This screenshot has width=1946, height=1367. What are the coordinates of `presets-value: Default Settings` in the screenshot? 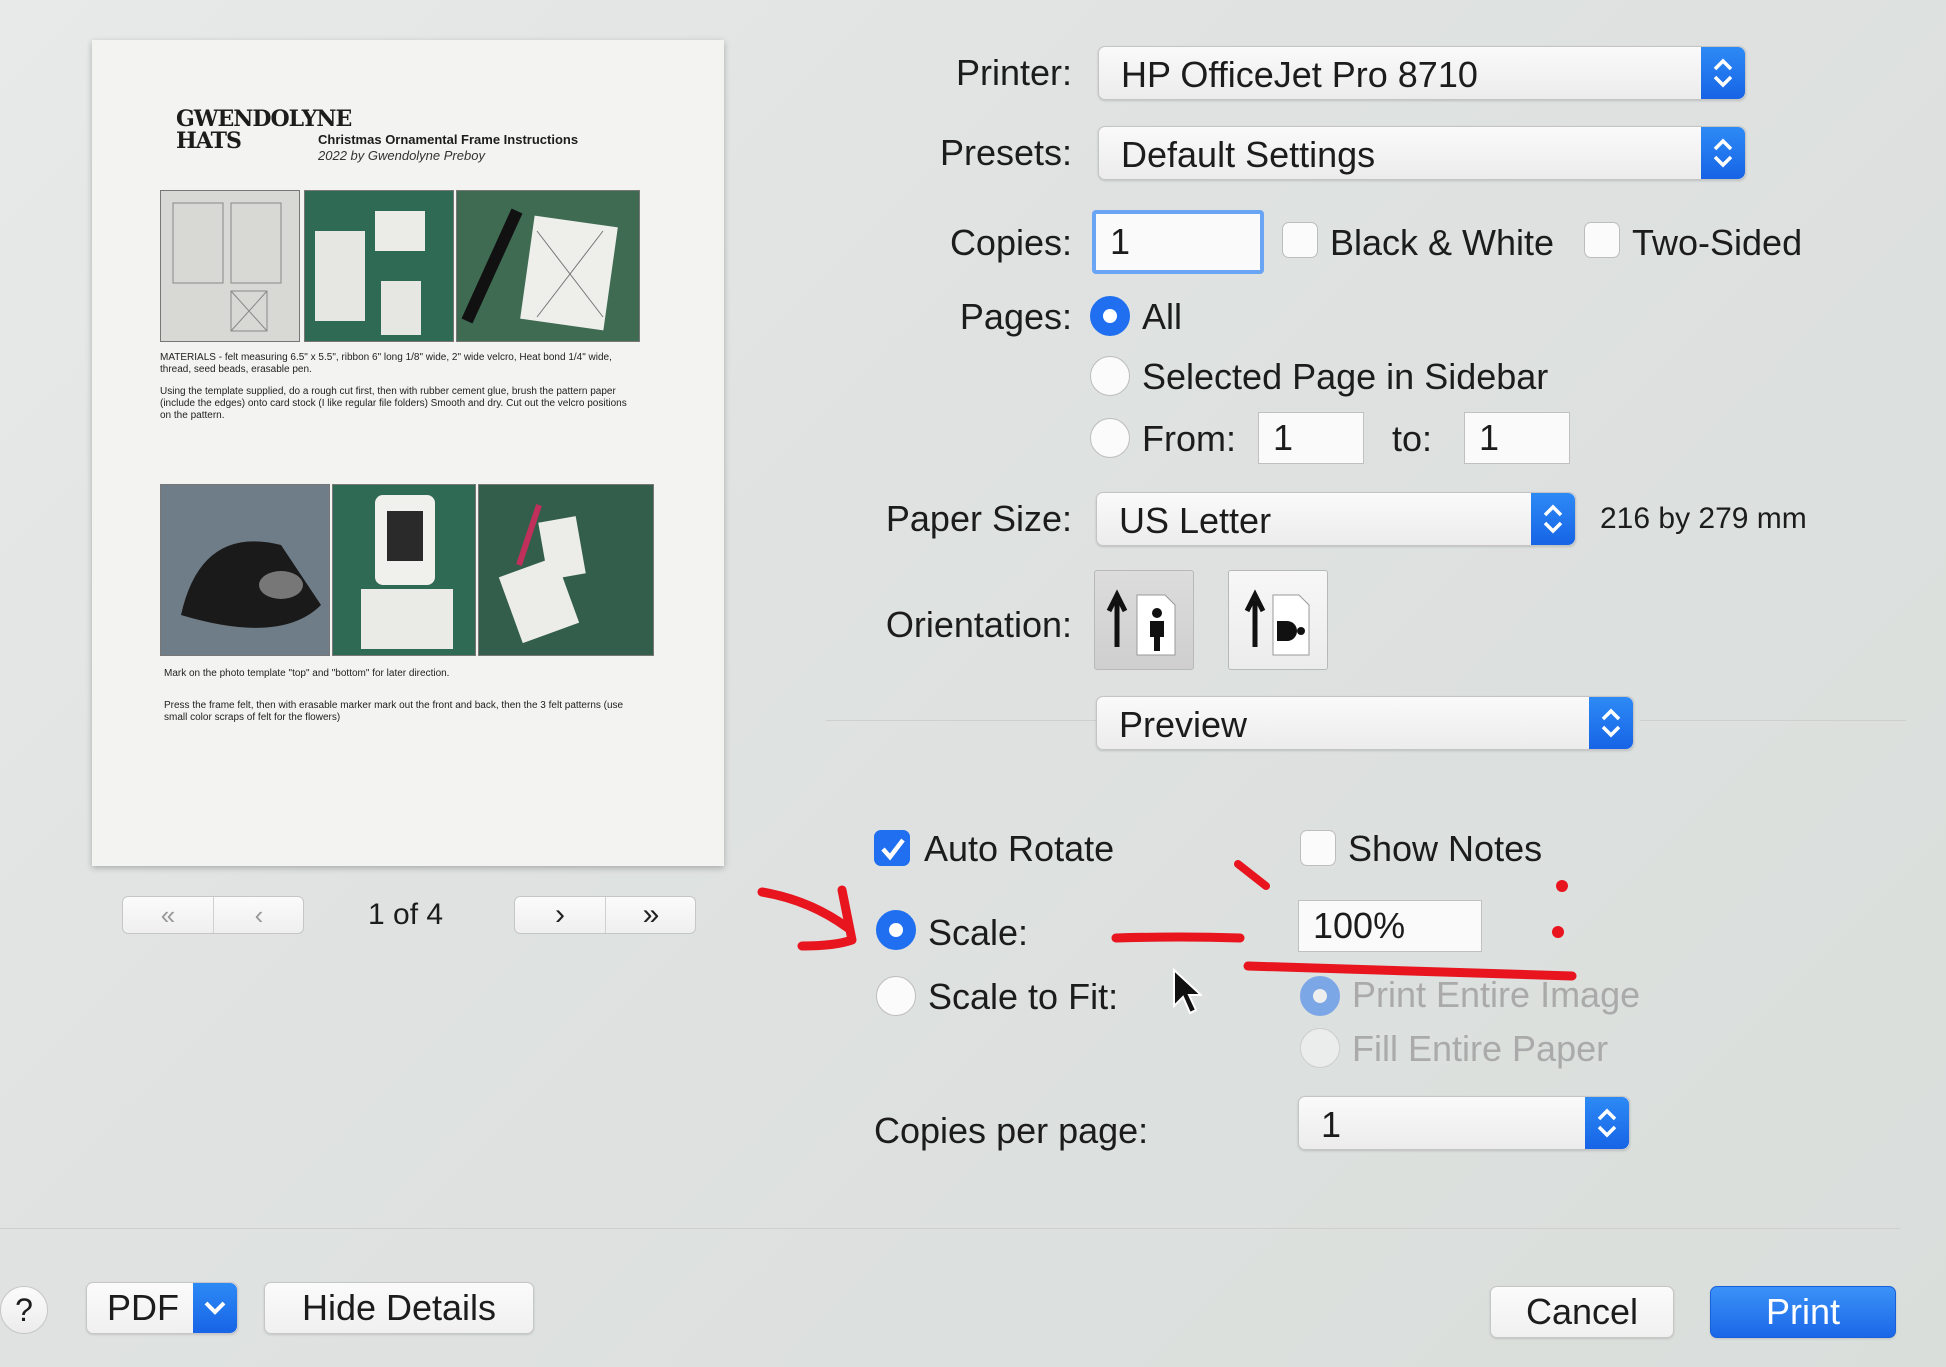 It's located at (1248, 154).